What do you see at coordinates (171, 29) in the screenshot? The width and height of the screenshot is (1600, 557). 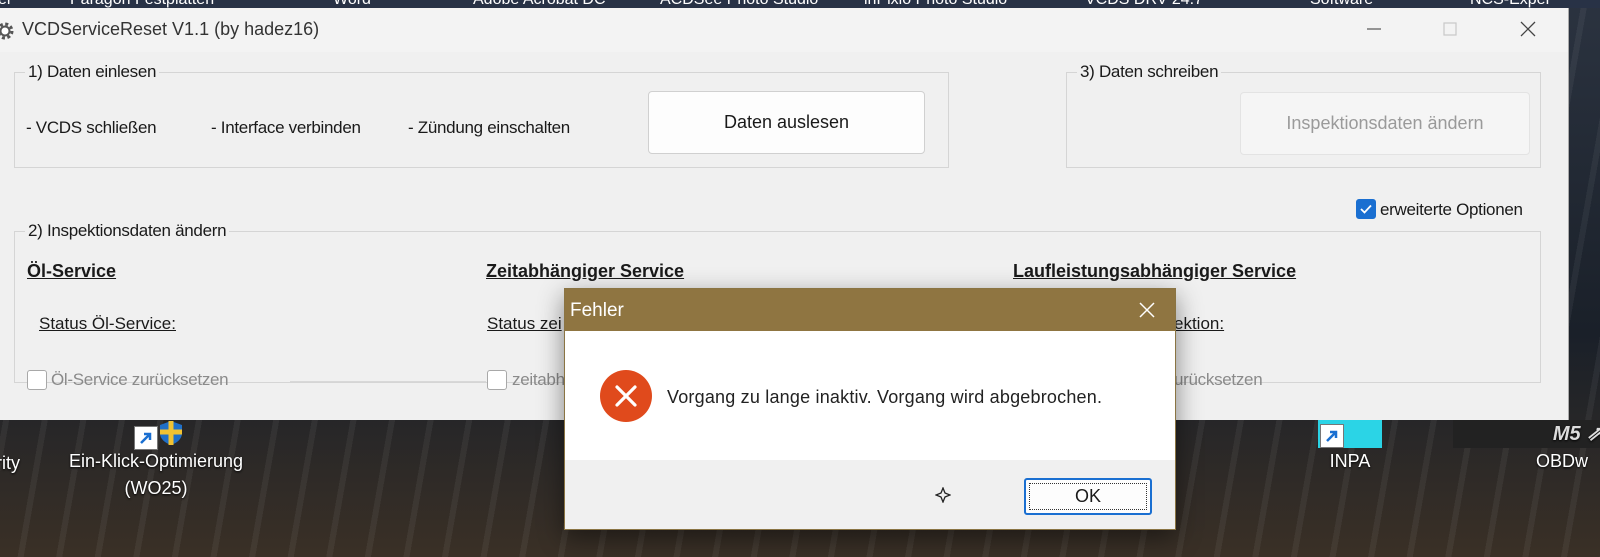 I see `window-title: VCDServiceReset V1.1 (by hadez16)` at bounding box center [171, 29].